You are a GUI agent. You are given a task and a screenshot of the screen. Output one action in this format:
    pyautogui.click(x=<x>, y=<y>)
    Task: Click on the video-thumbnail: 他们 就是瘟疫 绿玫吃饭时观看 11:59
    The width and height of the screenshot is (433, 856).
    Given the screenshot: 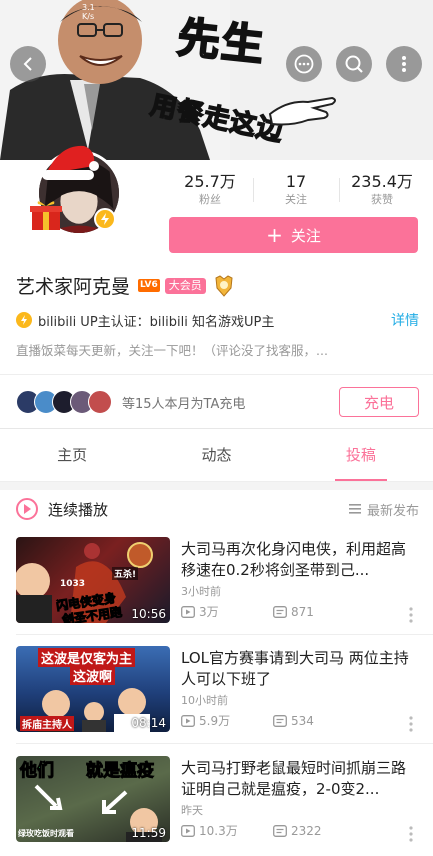 What is the action you would take?
    pyautogui.click(x=93, y=799)
    